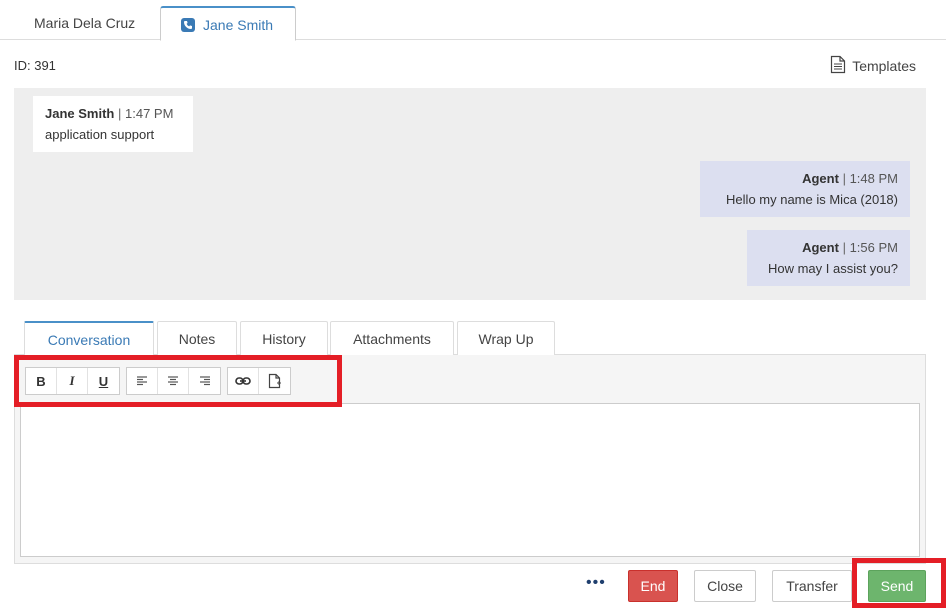 The image size is (946, 608). Describe the element at coordinates (884, 66) in the screenshot. I see `templates-label: Templates` at that location.